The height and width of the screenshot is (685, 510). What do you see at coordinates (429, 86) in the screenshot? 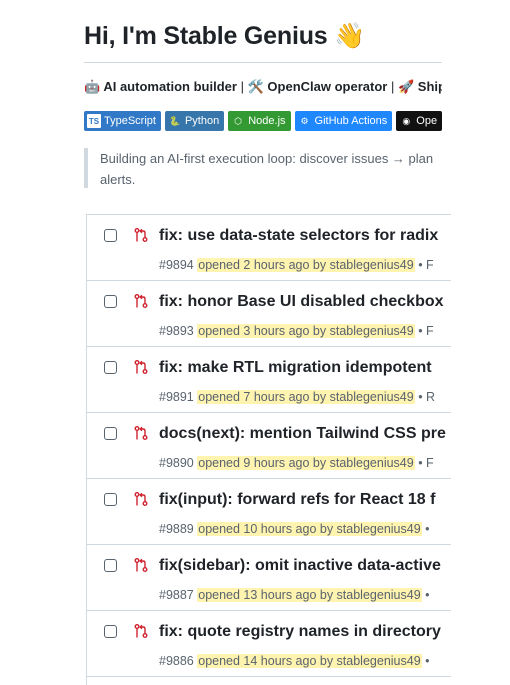
I see `tagline-shipping: Shipp` at bounding box center [429, 86].